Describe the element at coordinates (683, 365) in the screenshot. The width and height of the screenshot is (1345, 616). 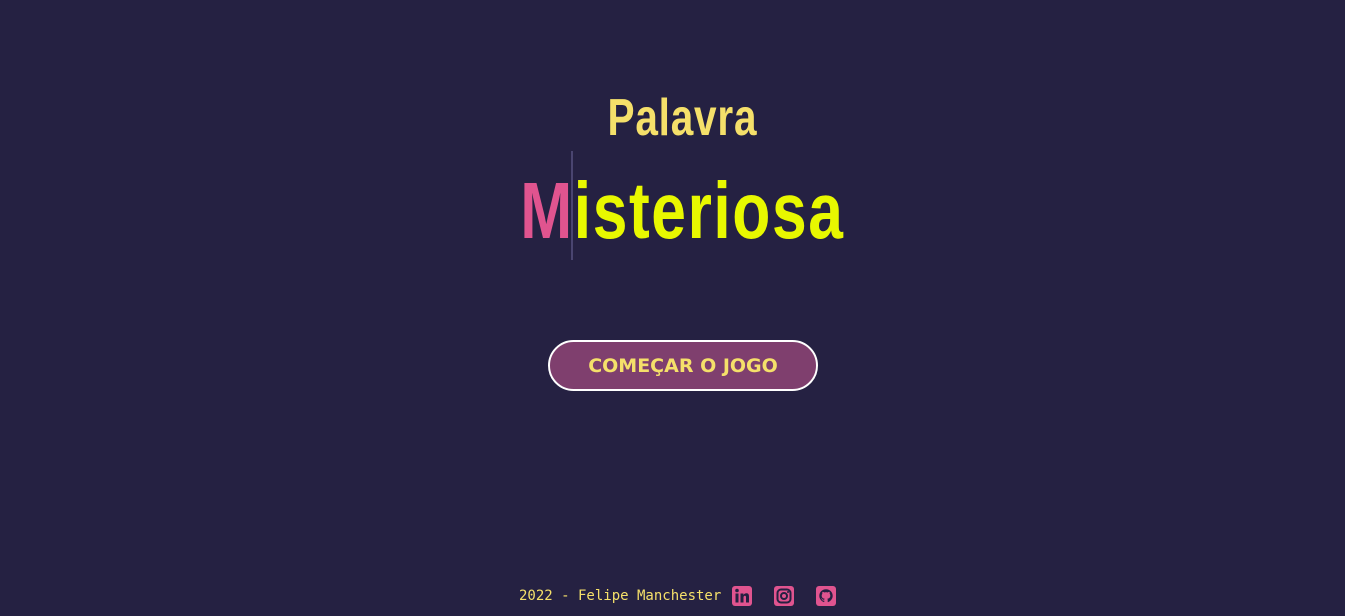
I see `start-game-button: COMEÇAR O JOGO` at that location.